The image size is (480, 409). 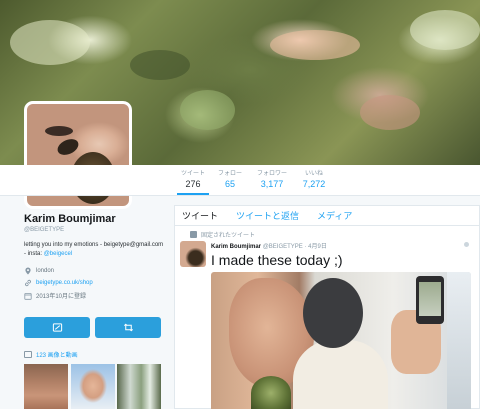 I want to click on retweet-button, so click(x=128, y=327).